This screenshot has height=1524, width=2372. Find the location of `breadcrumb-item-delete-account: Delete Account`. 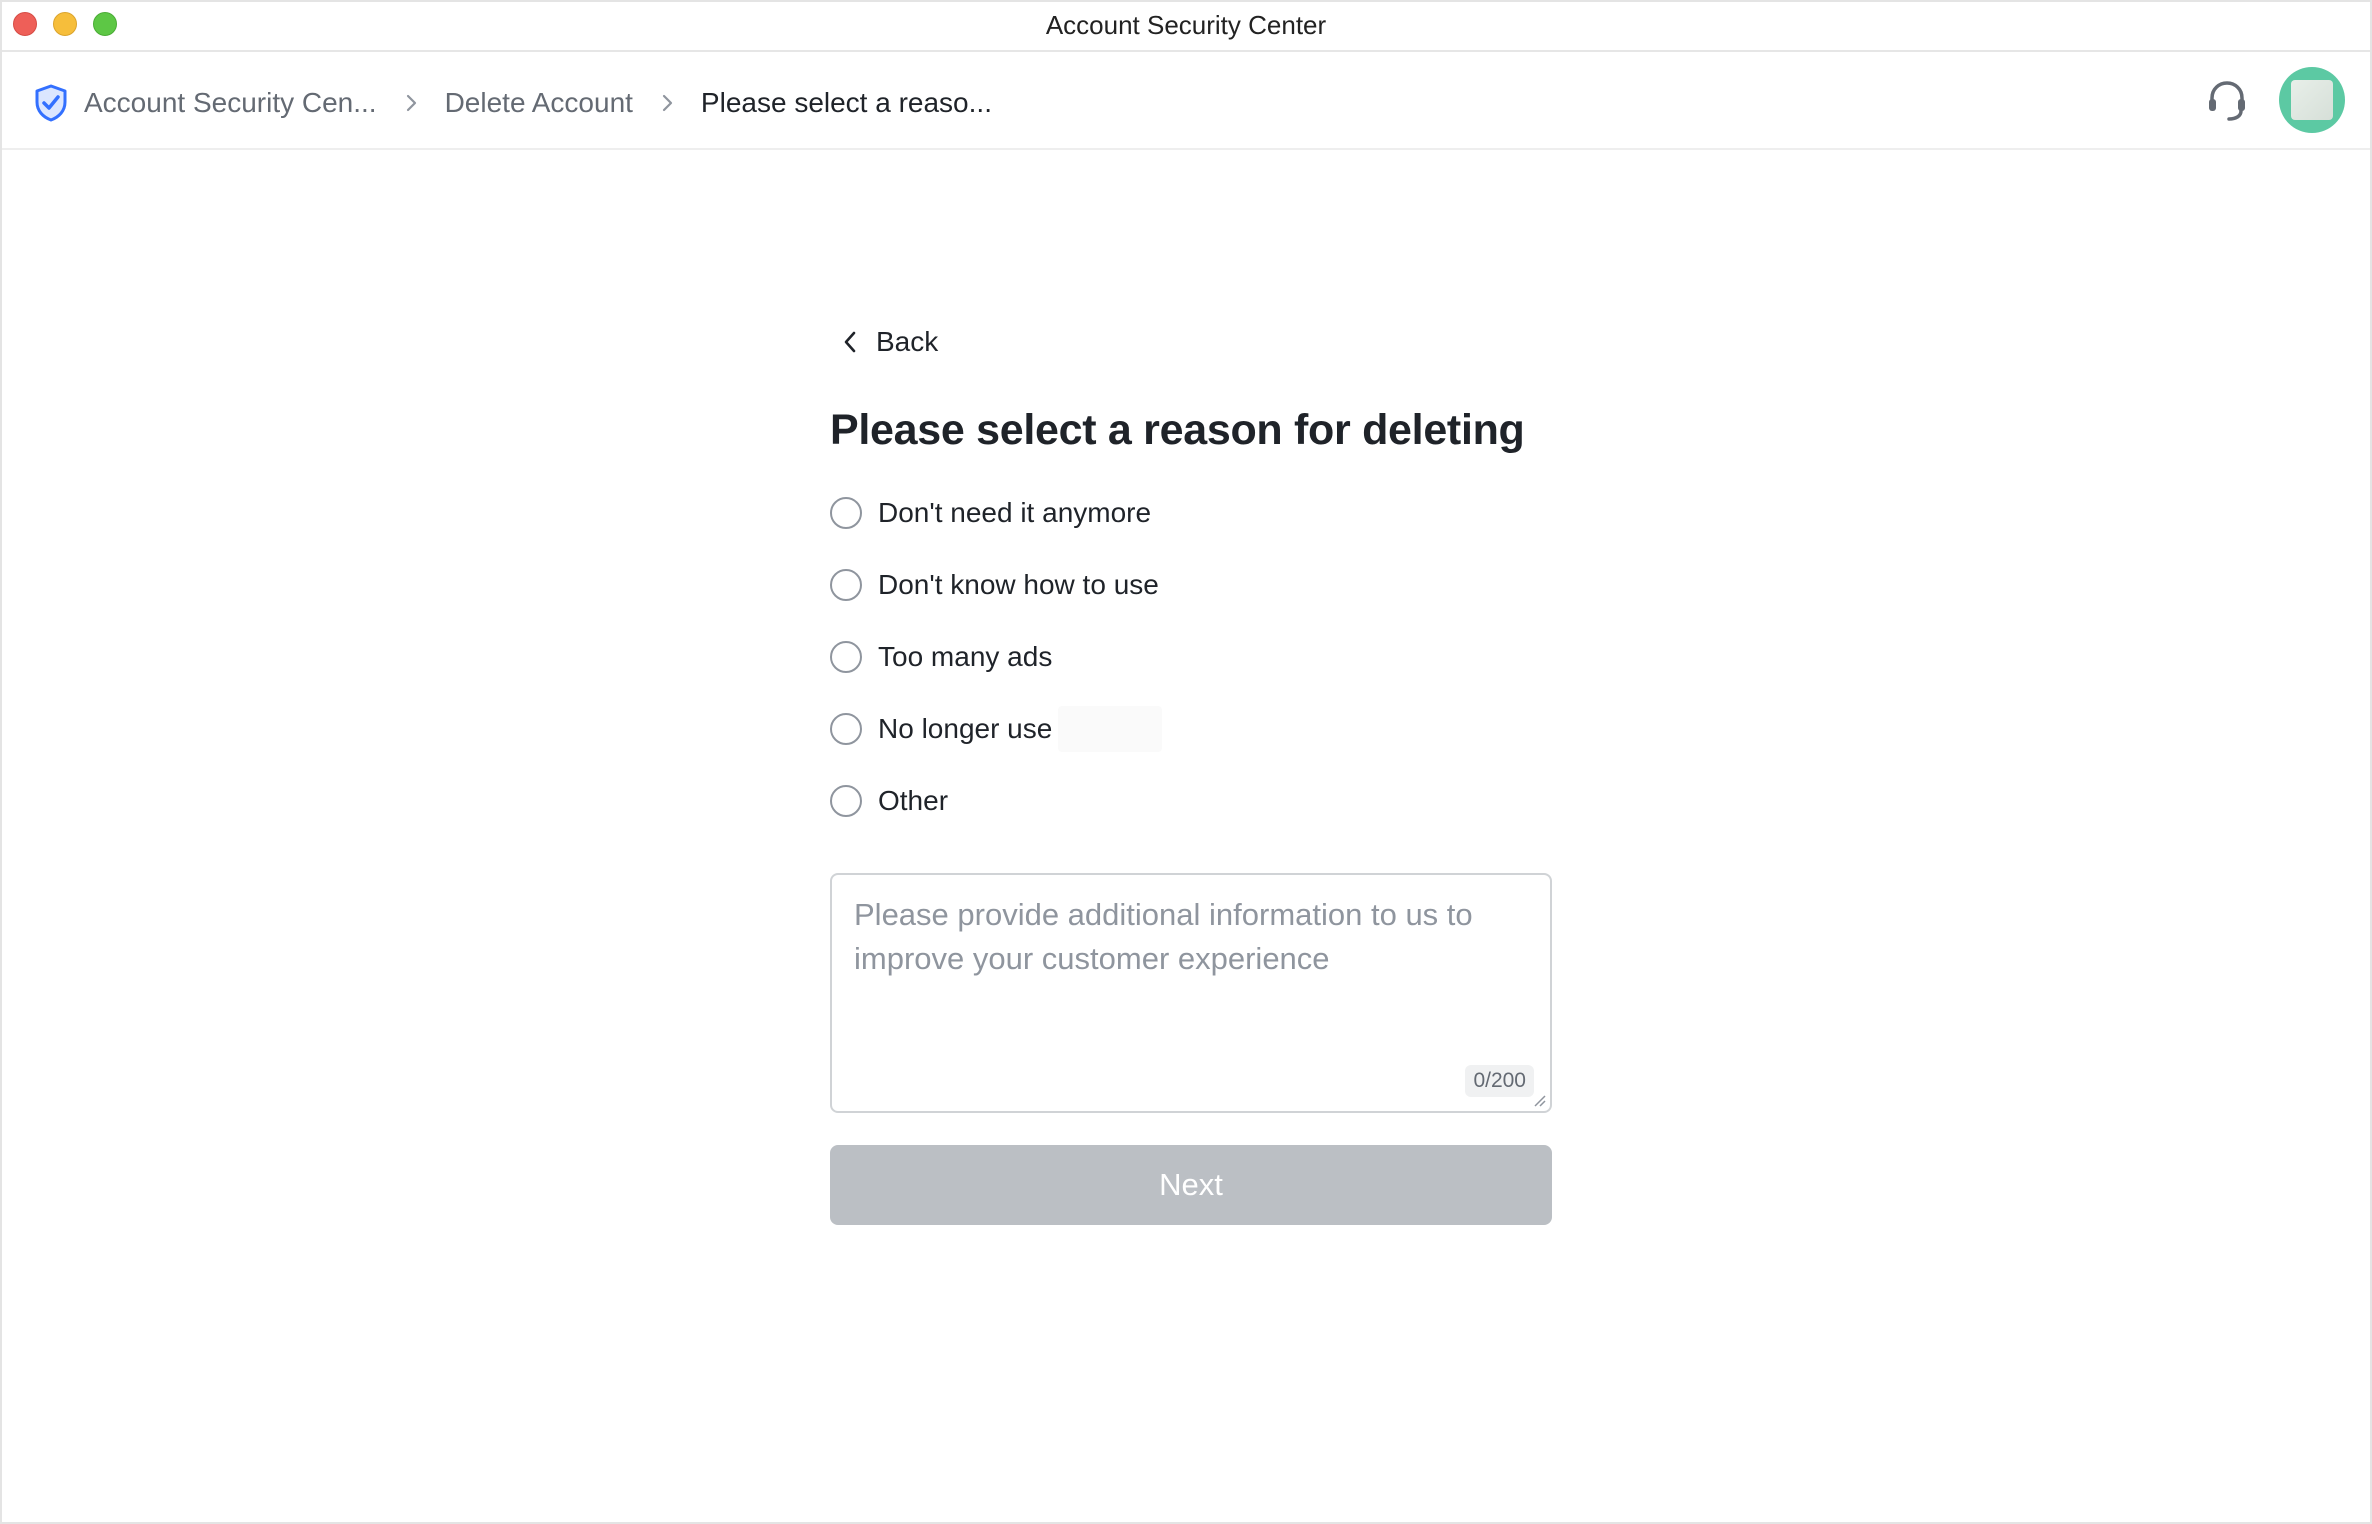

breadcrumb-item-delete-account: Delete Account is located at coordinates (539, 103).